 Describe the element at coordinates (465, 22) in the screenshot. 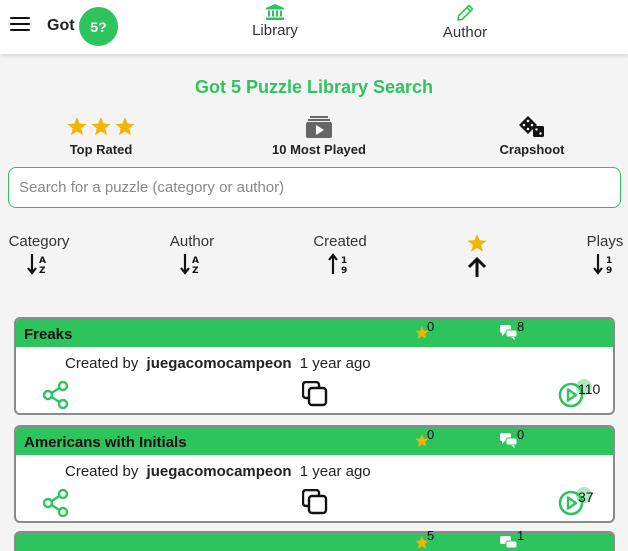

I see `nav-author: Author` at that location.